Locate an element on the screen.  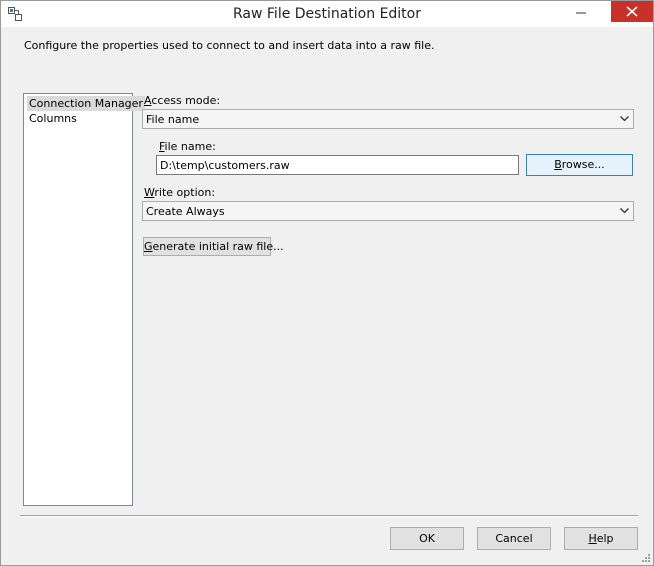
sidebar-item-connection-manager: Connection Manager is located at coordinates (86, 103).